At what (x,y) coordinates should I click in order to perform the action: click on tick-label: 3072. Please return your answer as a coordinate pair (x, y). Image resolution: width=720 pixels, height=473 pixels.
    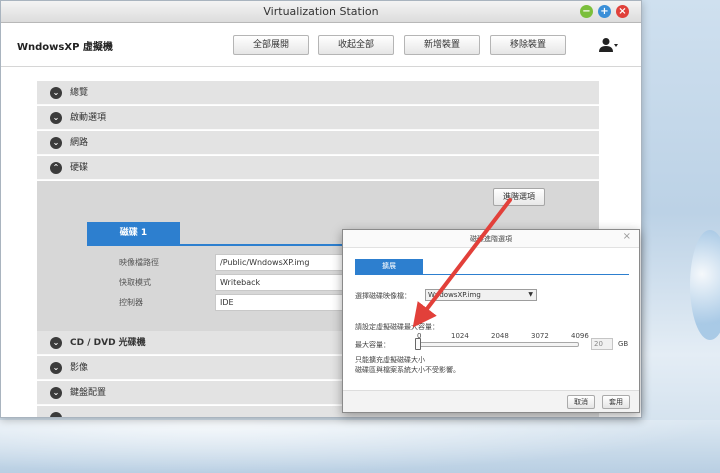
    Looking at the image, I should click on (540, 336).